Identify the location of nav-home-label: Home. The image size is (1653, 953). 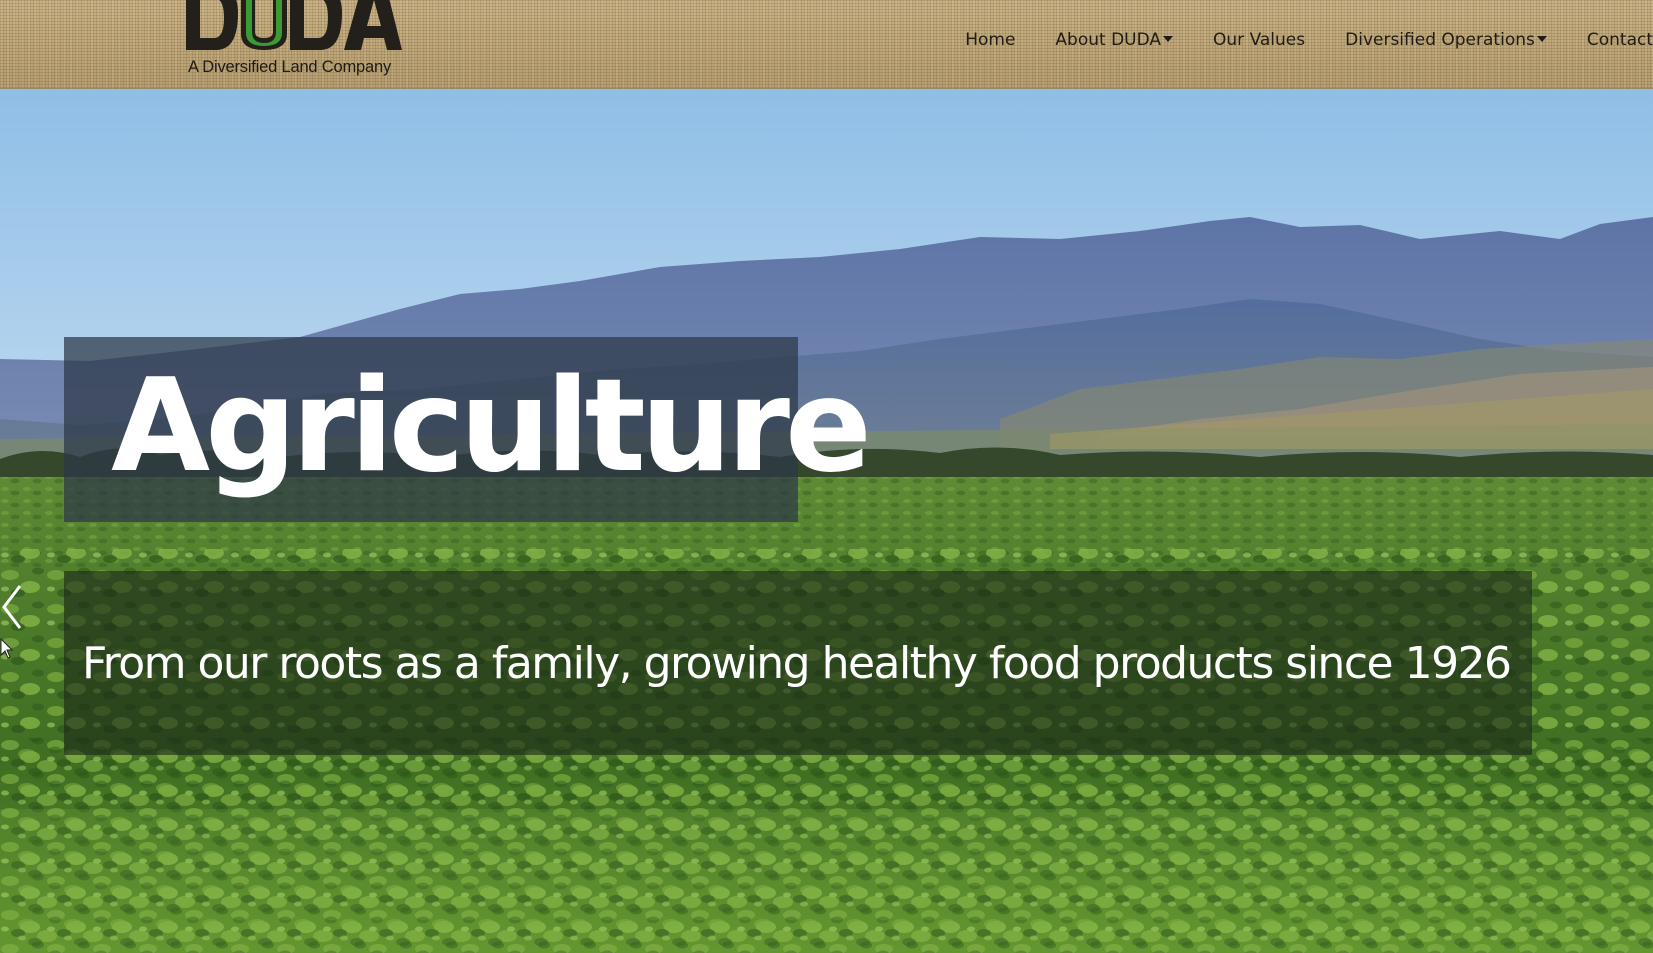
(990, 40).